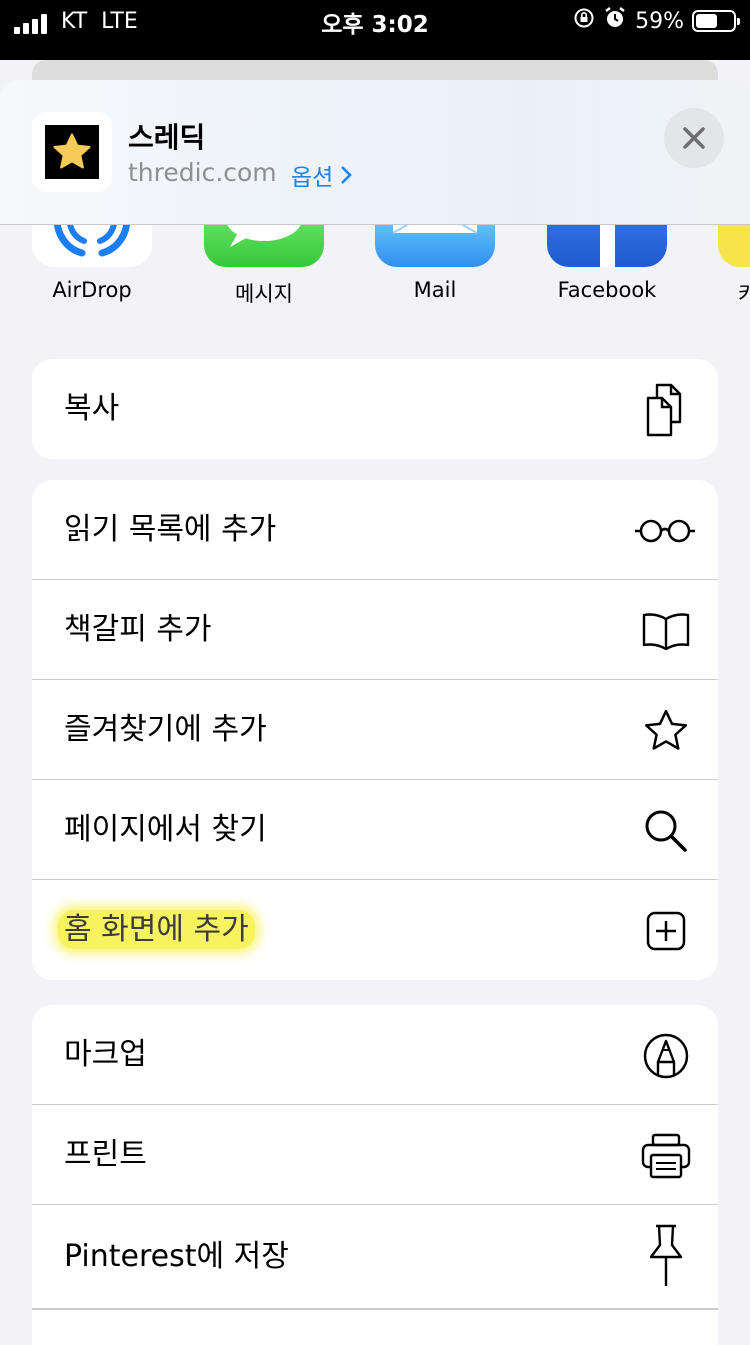  What do you see at coordinates (105, 1054) in the screenshot?
I see `action-label: 마크업` at bounding box center [105, 1054].